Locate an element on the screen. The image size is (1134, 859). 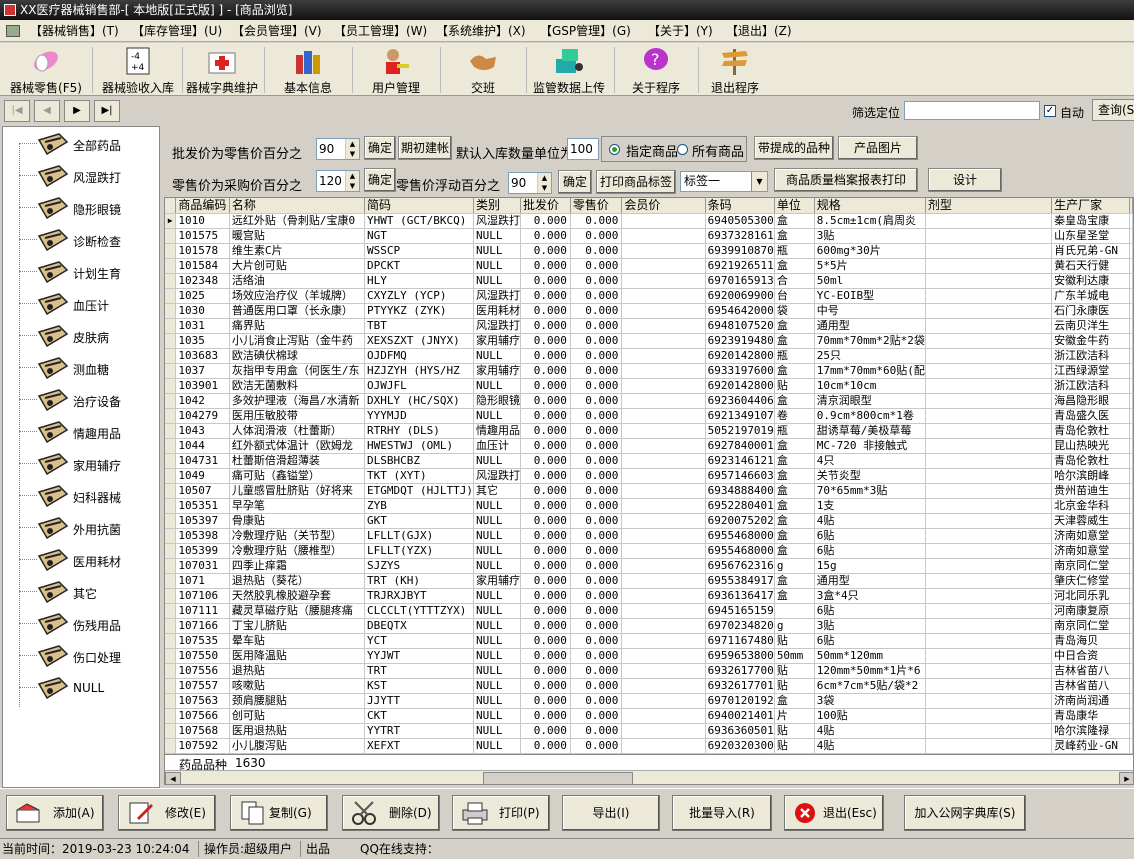
table-cell: 退热贴（葵花） is located at coordinates (297, 581).